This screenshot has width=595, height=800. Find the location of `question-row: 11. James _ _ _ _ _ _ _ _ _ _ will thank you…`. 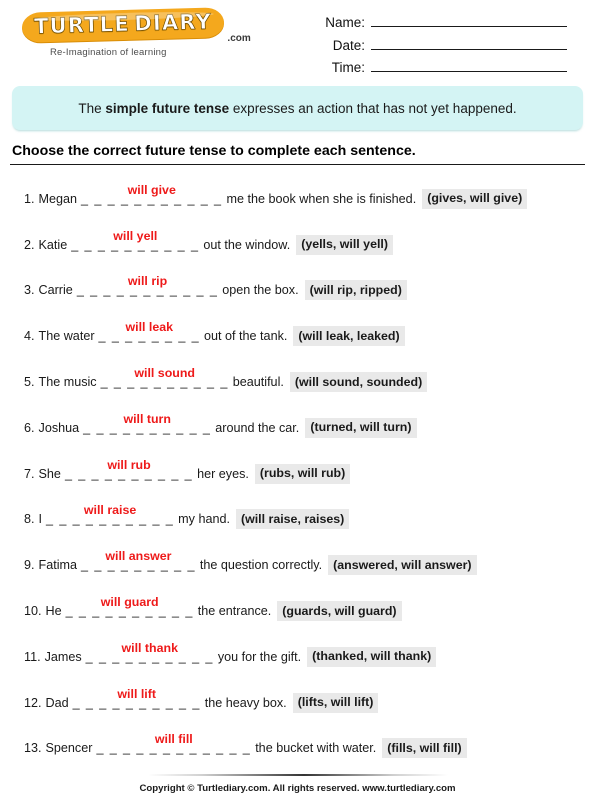

question-row: 11. James _ _ _ _ _ _ _ _ _ _ will thank you… is located at coordinates (309, 657).